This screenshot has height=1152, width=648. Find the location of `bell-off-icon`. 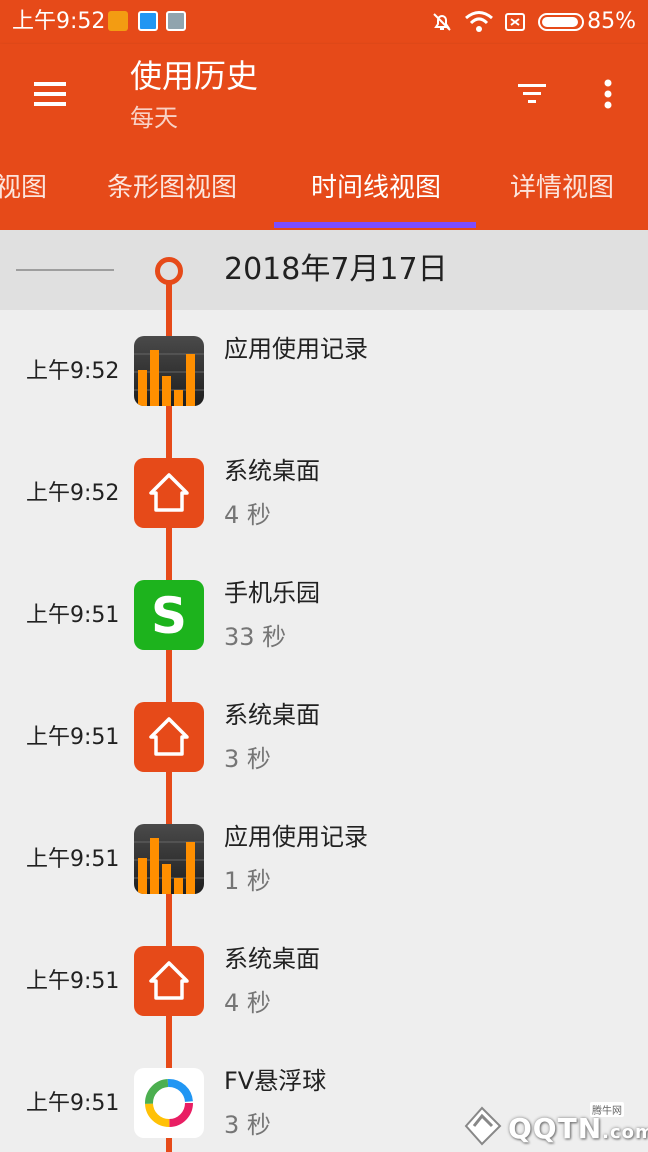

bell-off-icon is located at coordinates (442, 22).